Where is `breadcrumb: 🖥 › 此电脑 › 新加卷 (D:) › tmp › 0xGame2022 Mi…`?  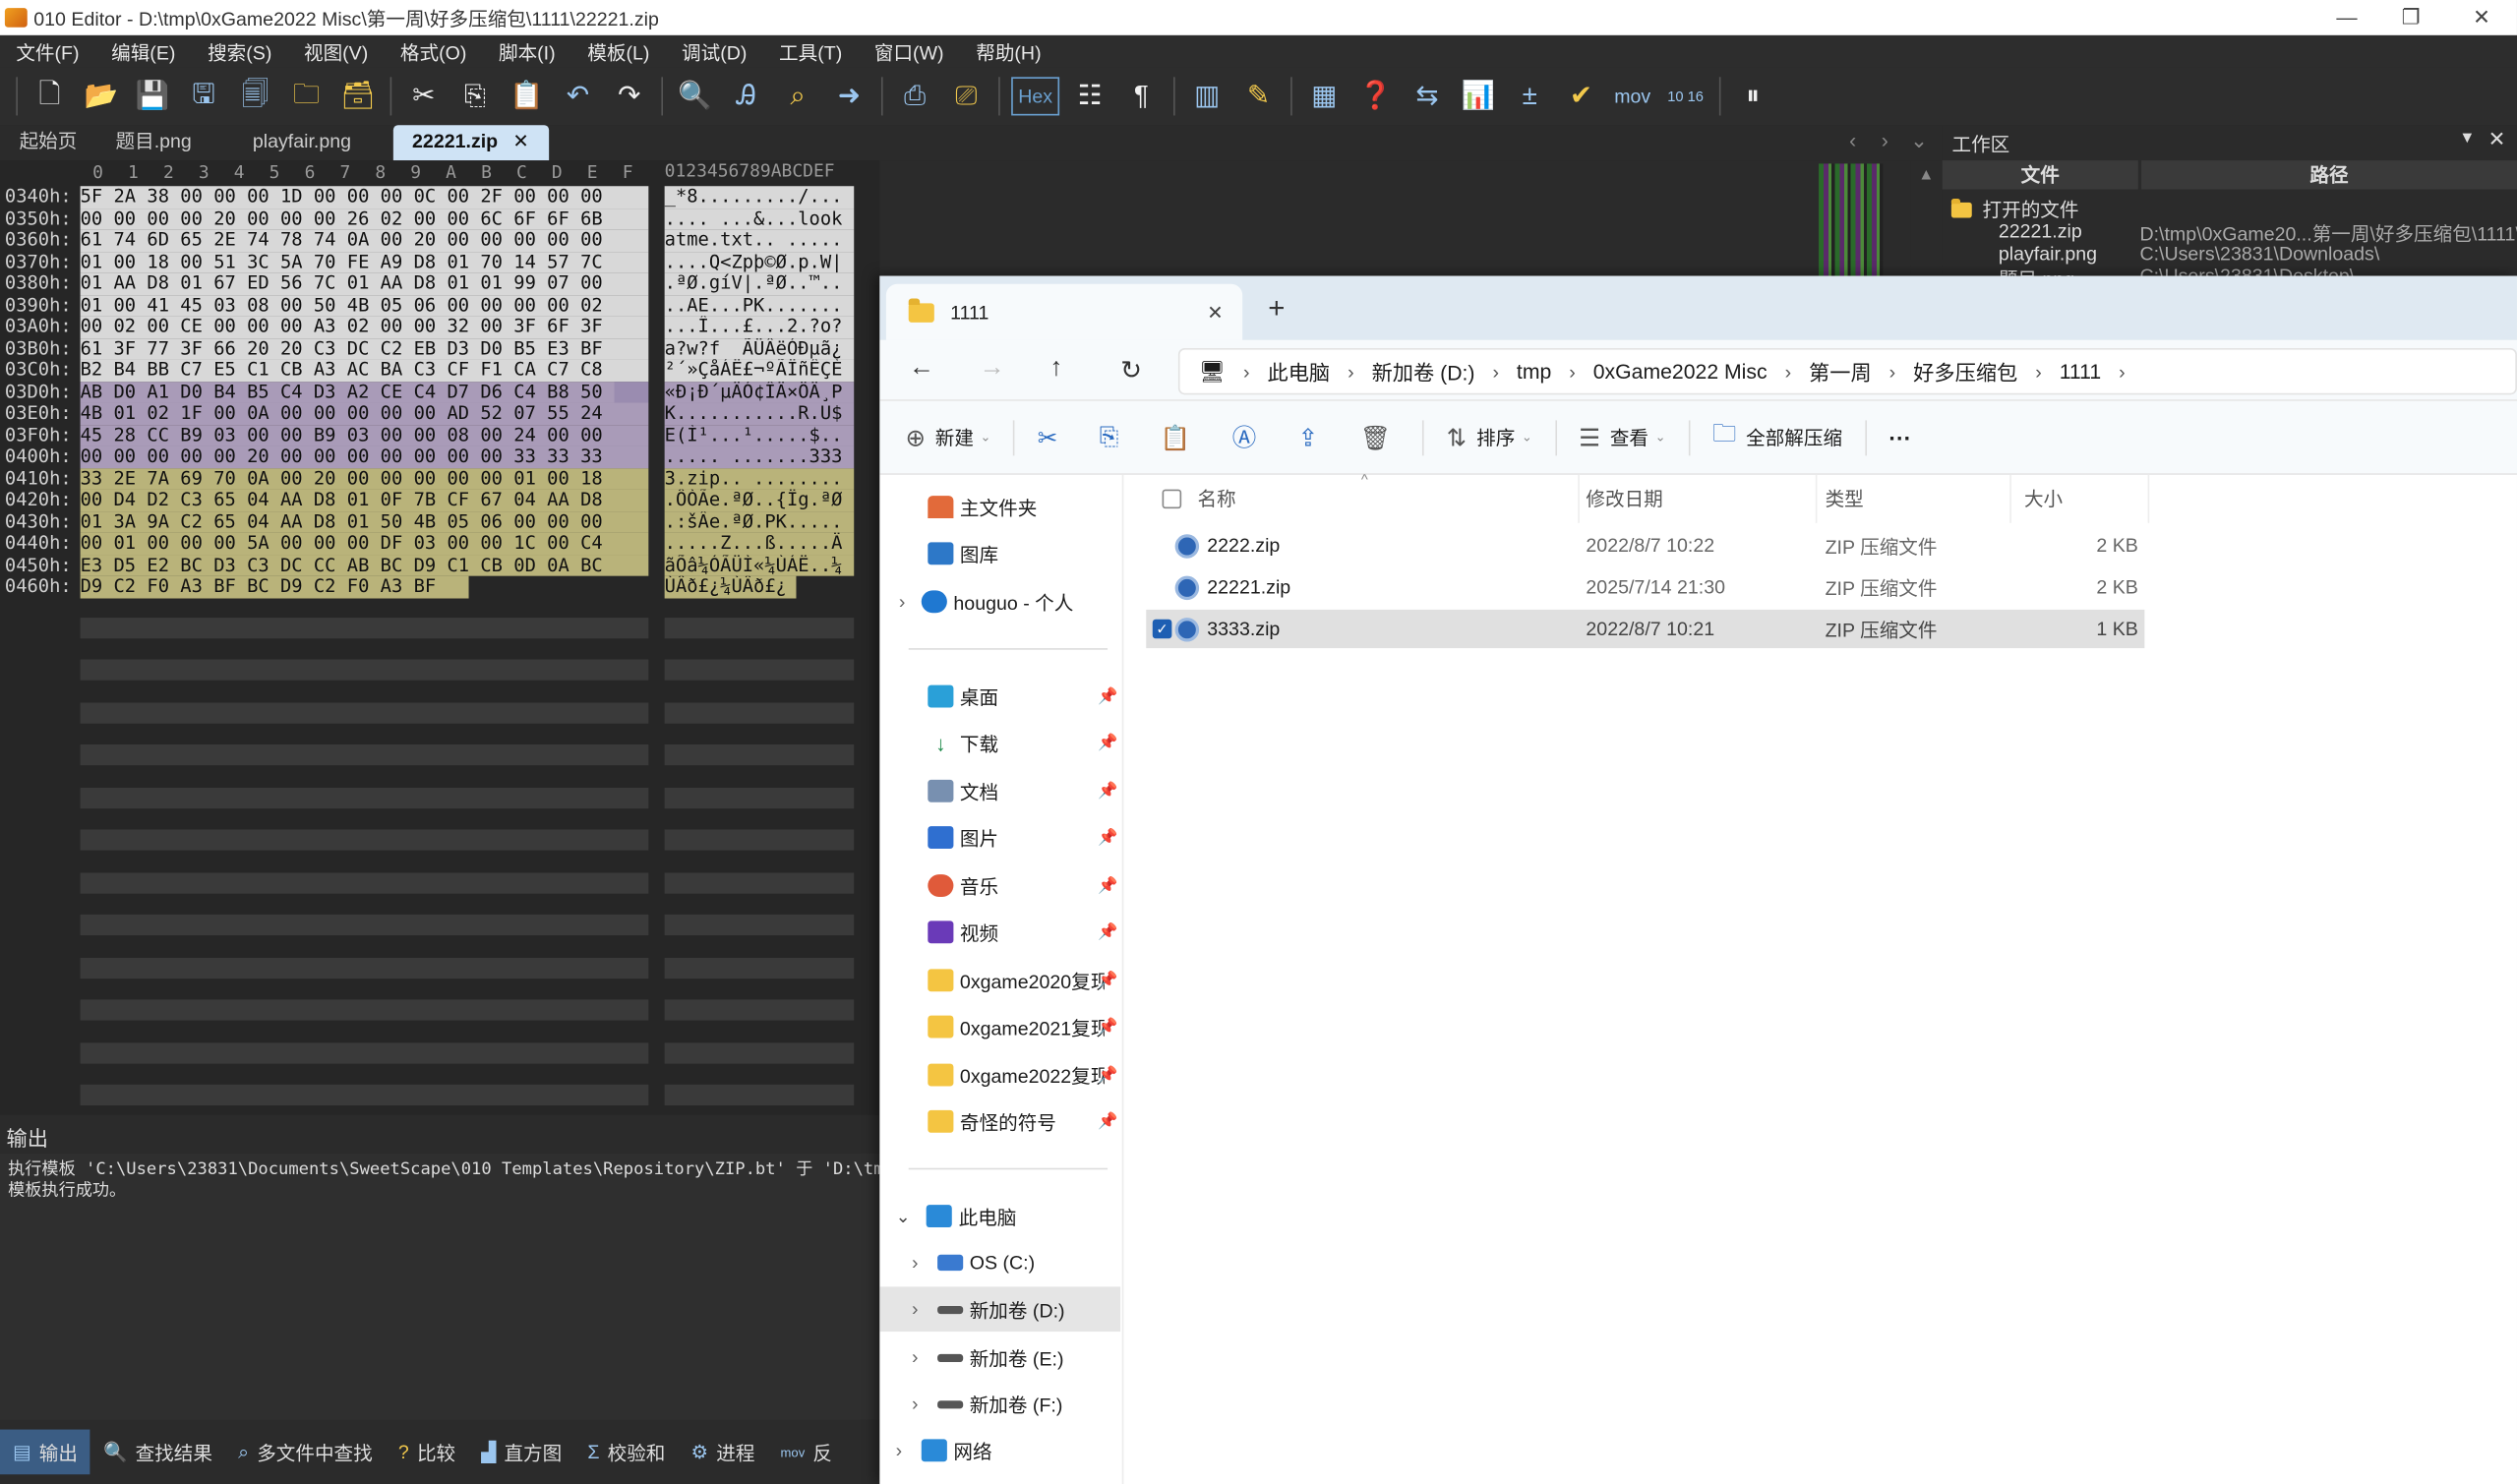 breadcrumb: 🖥 › 此电脑 › 新加卷 (D:) › tmp › 0xGame2022 Mi… is located at coordinates (1847, 371).